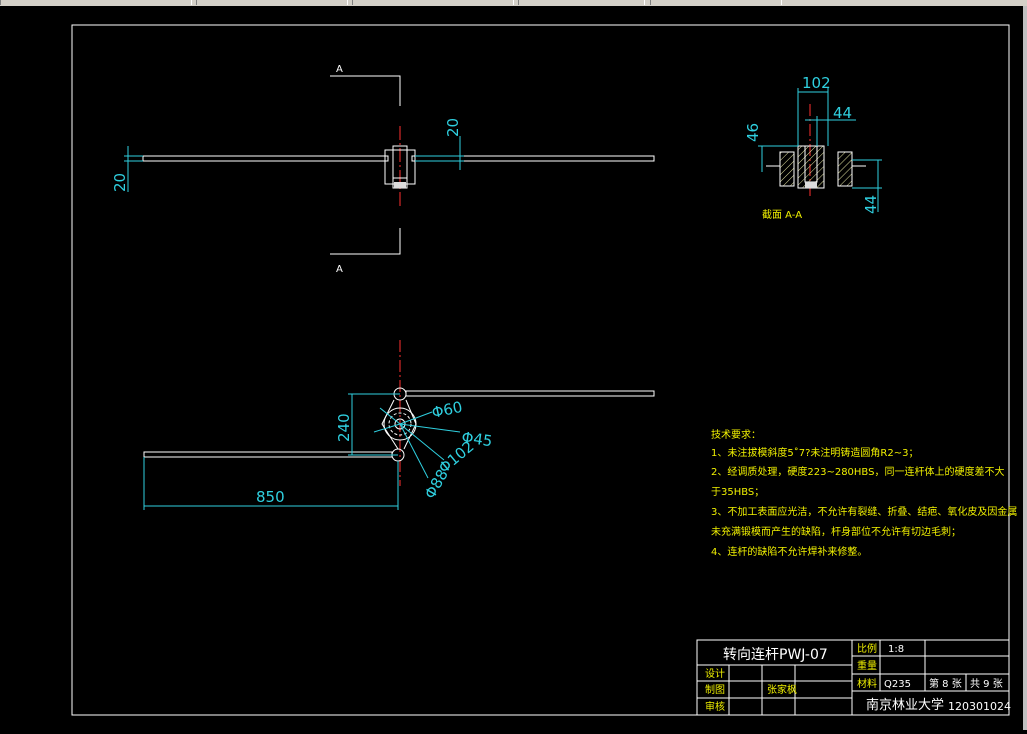  What do you see at coordinates (787, 169) in the screenshot?
I see `section-left-flange` at bounding box center [787, 169].